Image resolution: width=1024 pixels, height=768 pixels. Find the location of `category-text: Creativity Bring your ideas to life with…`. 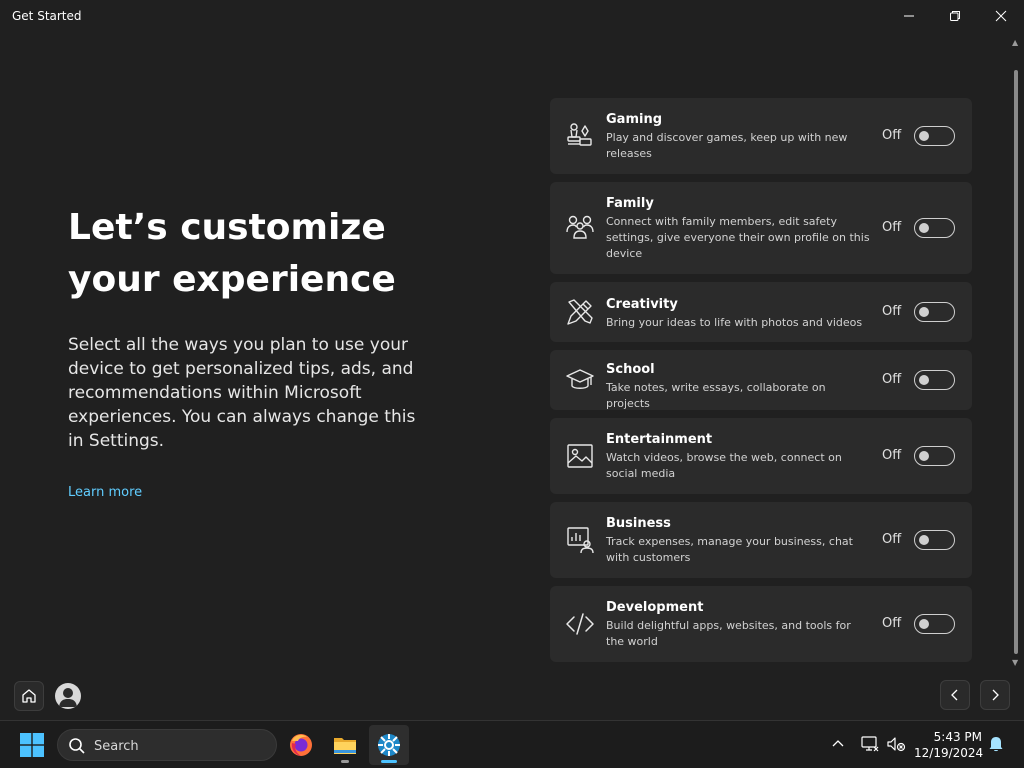

category-text: Creativity Bring your ideas to life with… is located at coordinates (738, 313).